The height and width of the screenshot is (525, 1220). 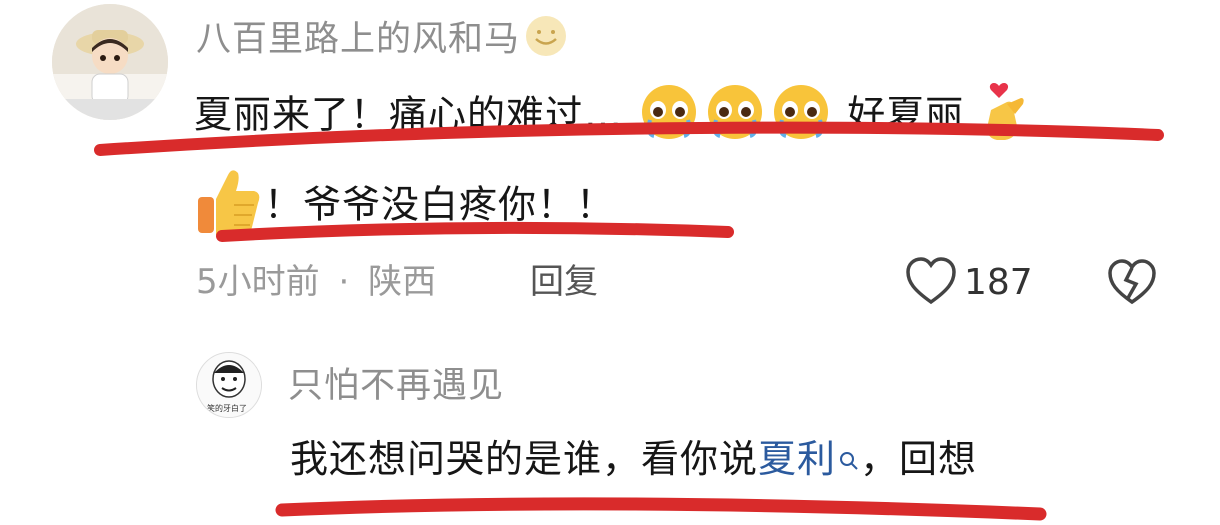 I want to click on thumbs-up-emoji-icon, so click(x=229, y=207).